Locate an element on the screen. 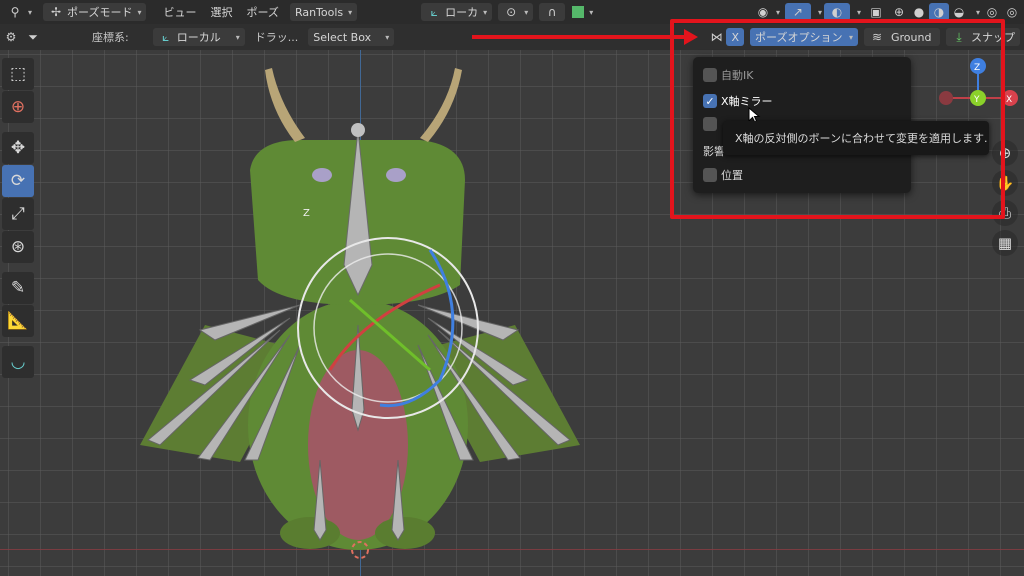 The height and width of the screenshot is (576, 1024). annotate-tool: ✎ is located at coordinates (18, 288).